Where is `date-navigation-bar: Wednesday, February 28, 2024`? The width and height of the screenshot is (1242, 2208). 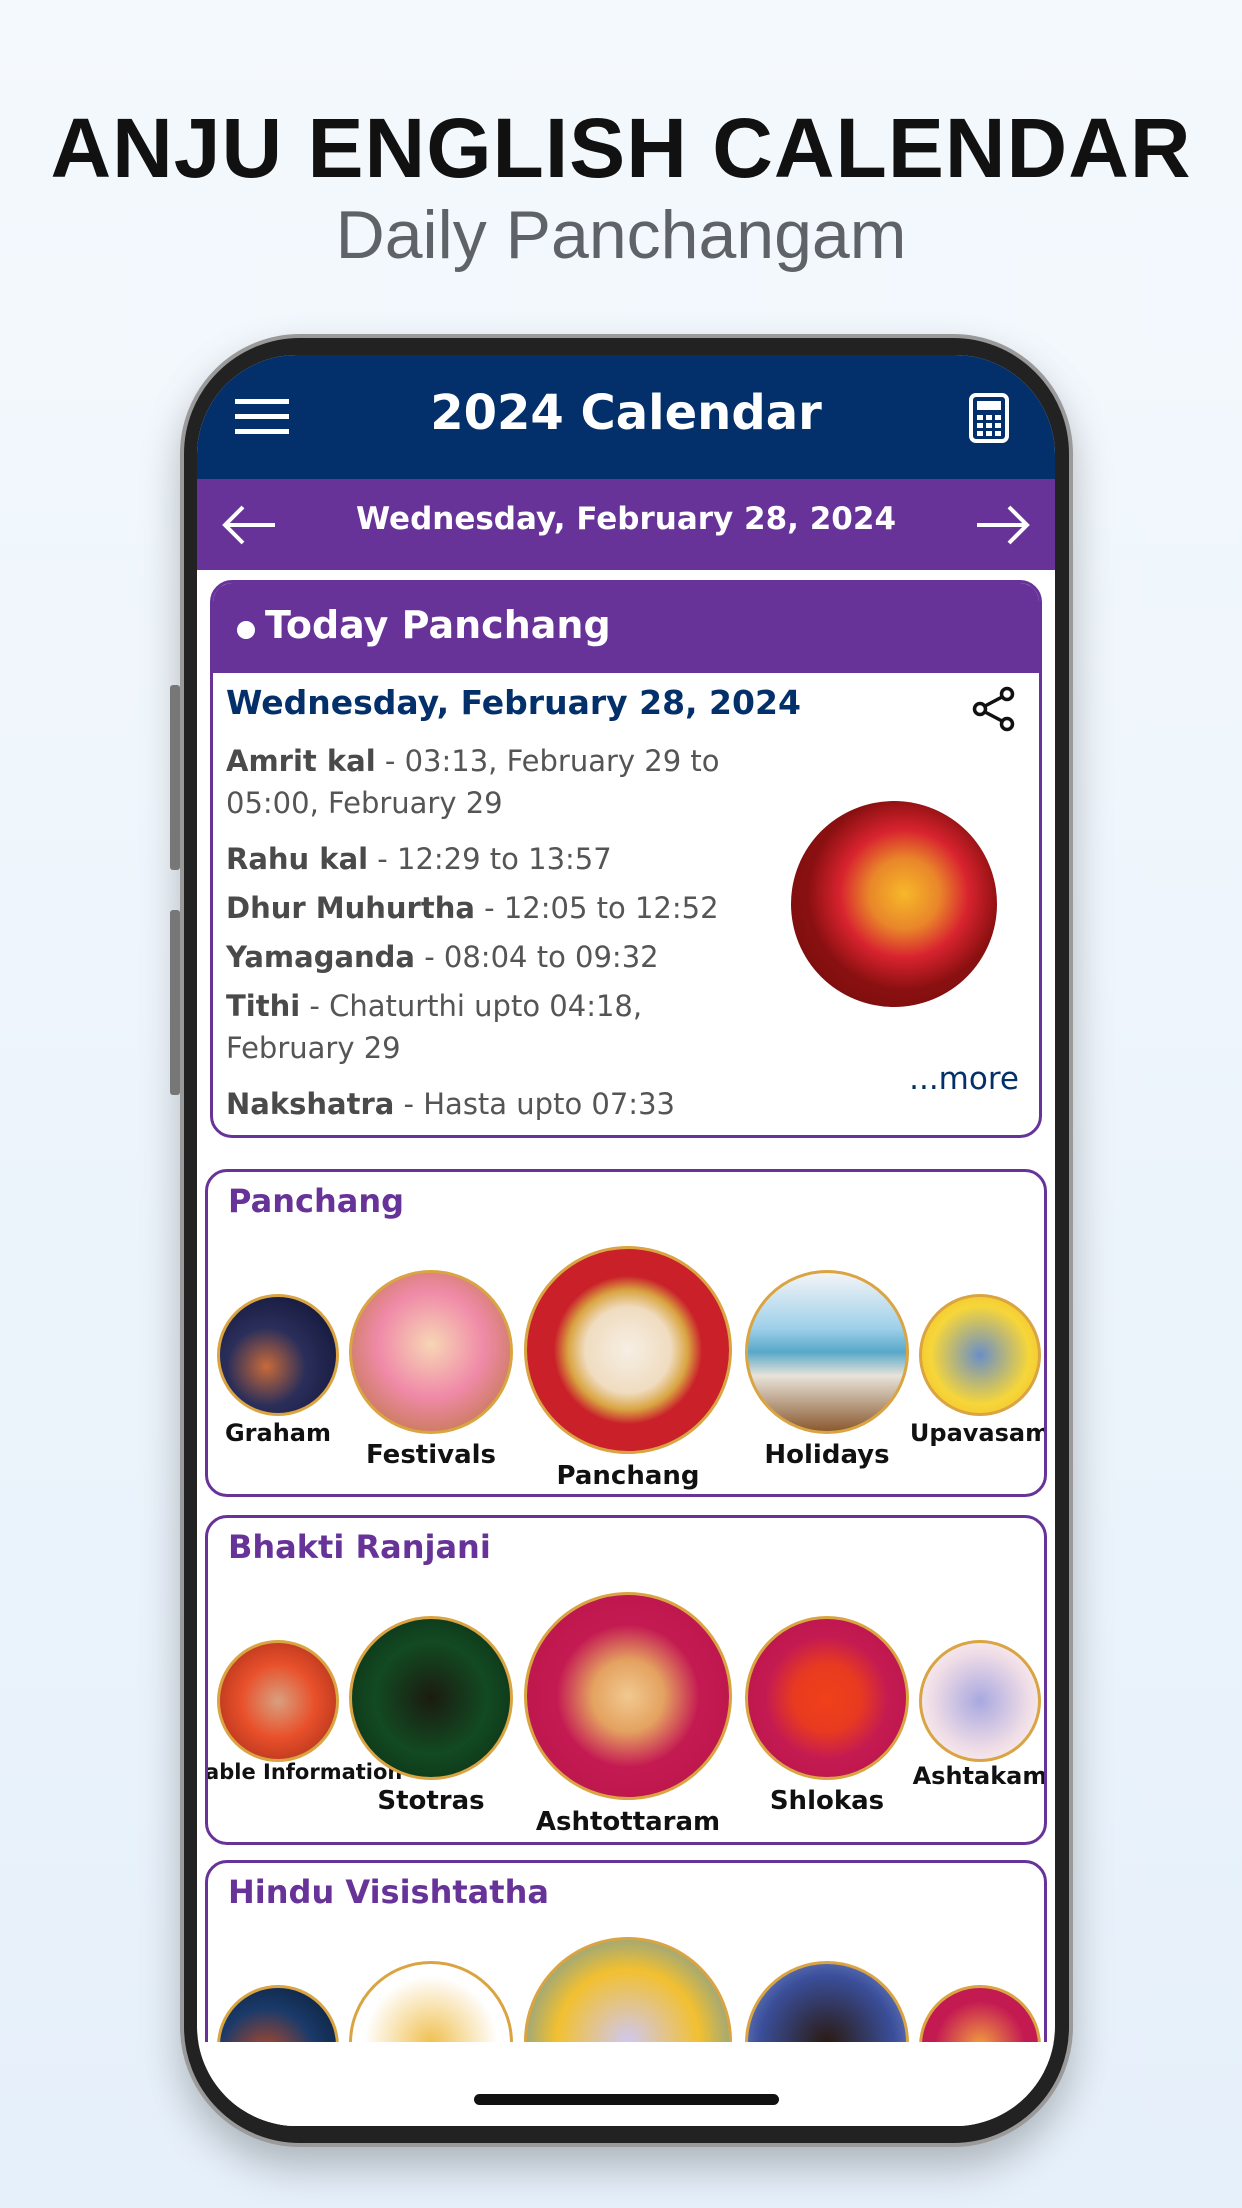 date-navigation-bar: Wednesday, February 28, 2024 is located at coordinates (626, 524).